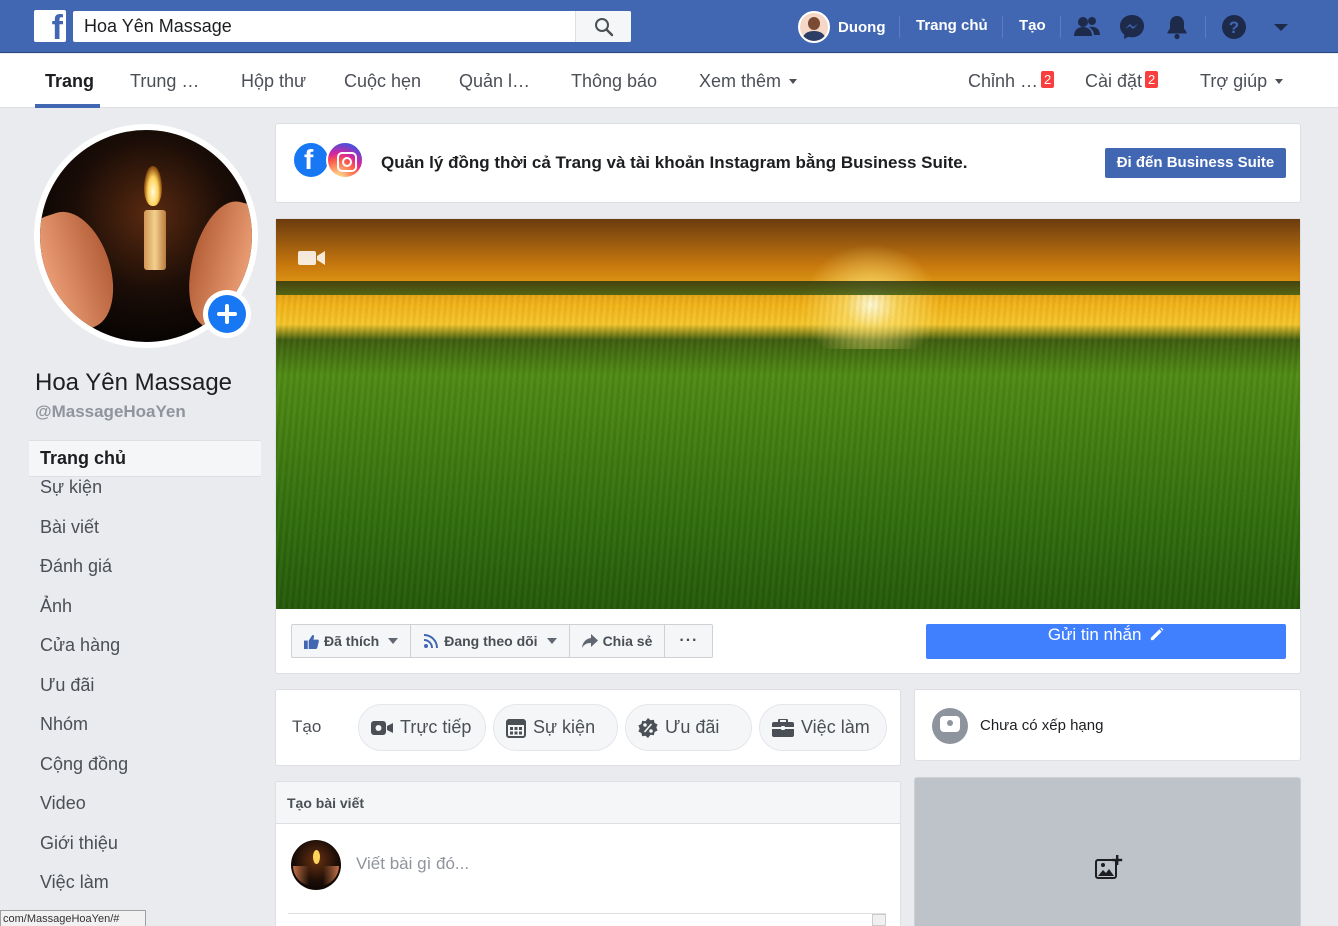 The height and width of the screenshot is (926, 1338). I want to click on page-name: Hoa Yên Massage, so click(134, 382).